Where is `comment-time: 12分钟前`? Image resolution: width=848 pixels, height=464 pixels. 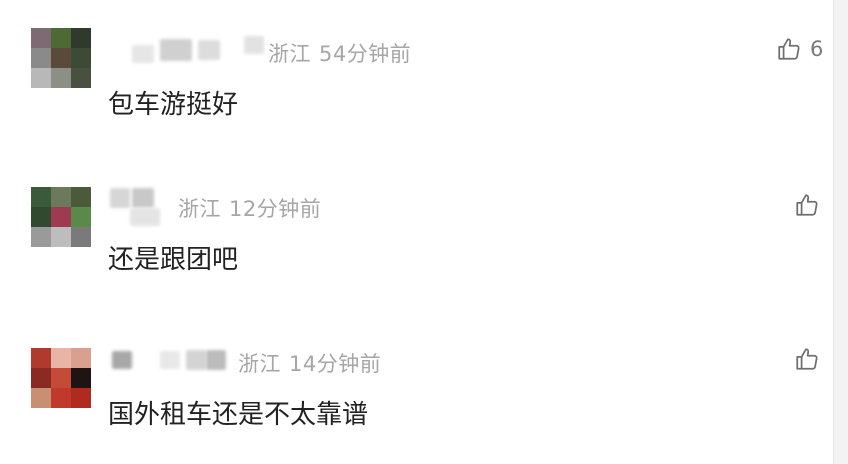
comment-time: 12分钟前 is located at coordinates (275, 209).